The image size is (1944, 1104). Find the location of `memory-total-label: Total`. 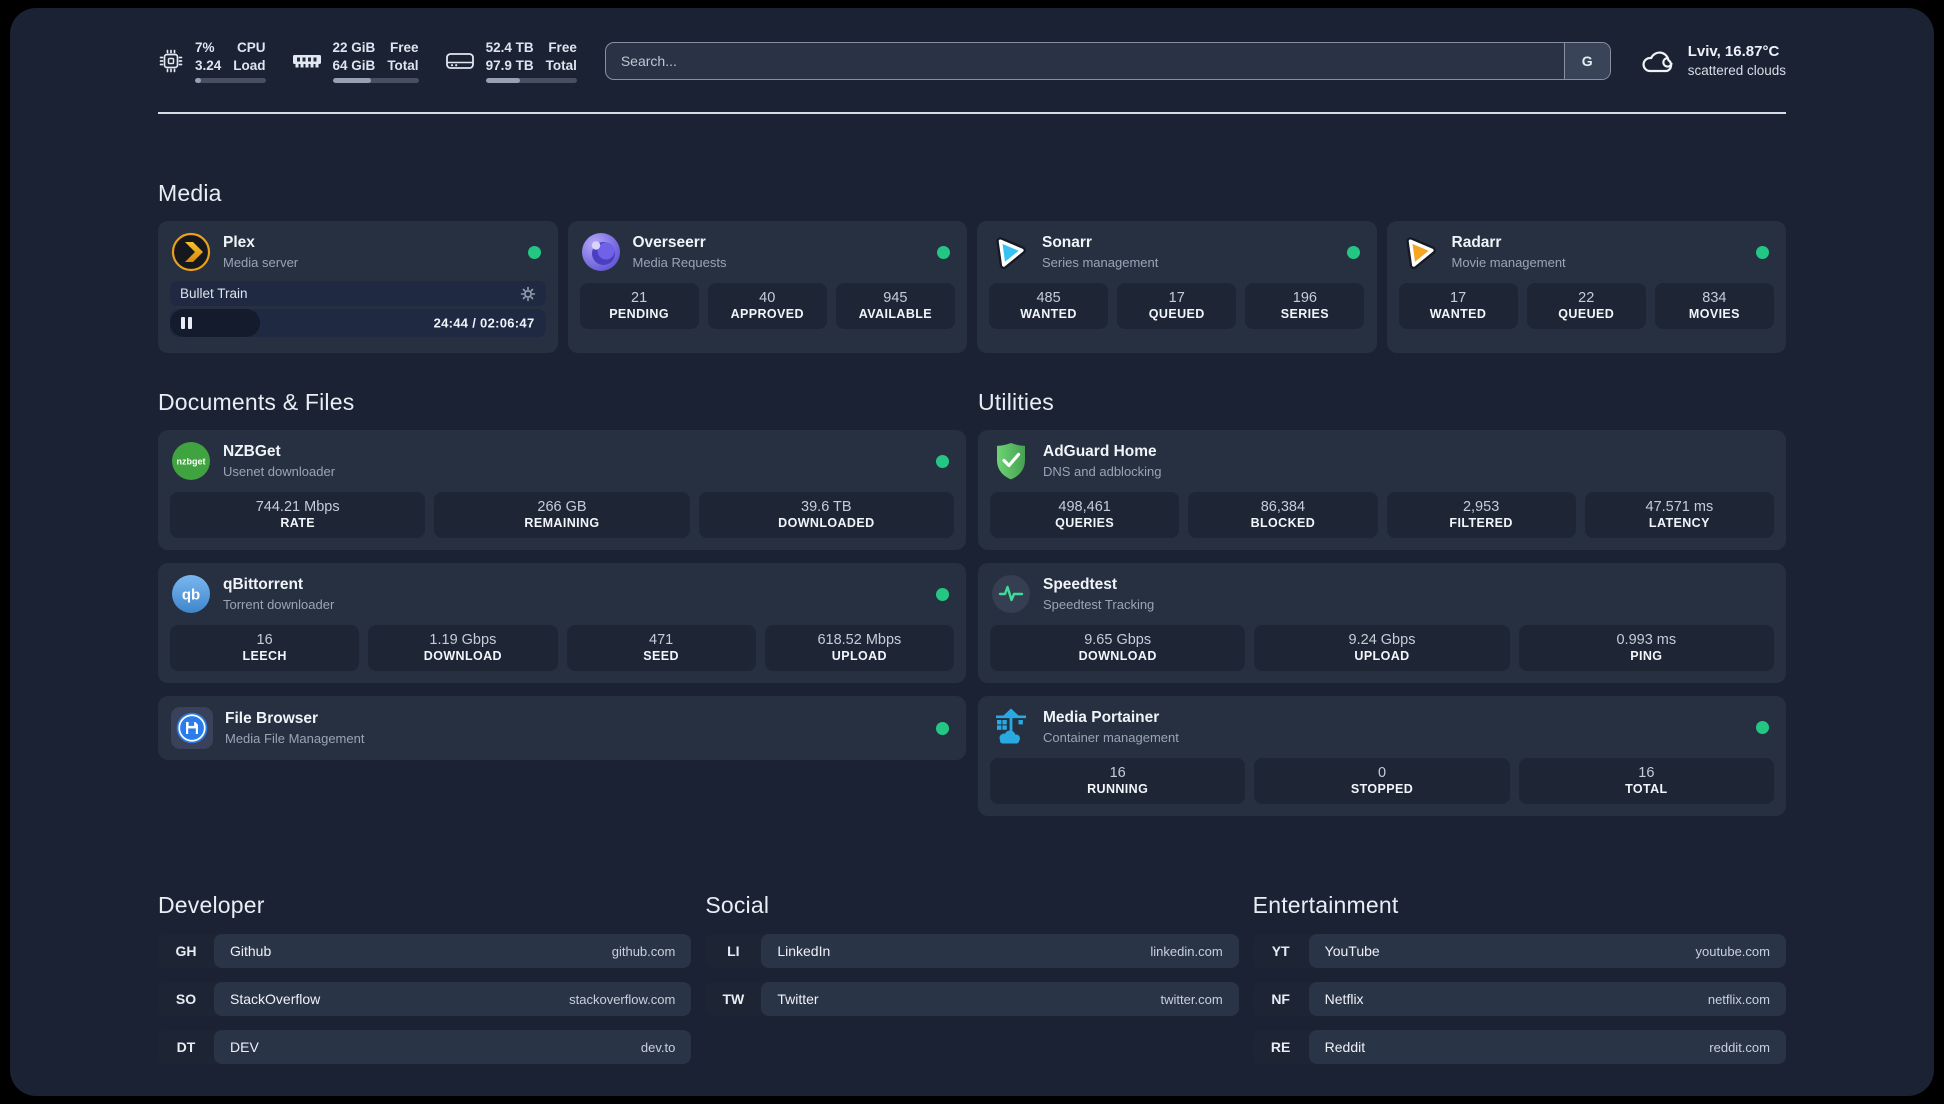

memory-total-label: Total is located at coordinates (403, 65).